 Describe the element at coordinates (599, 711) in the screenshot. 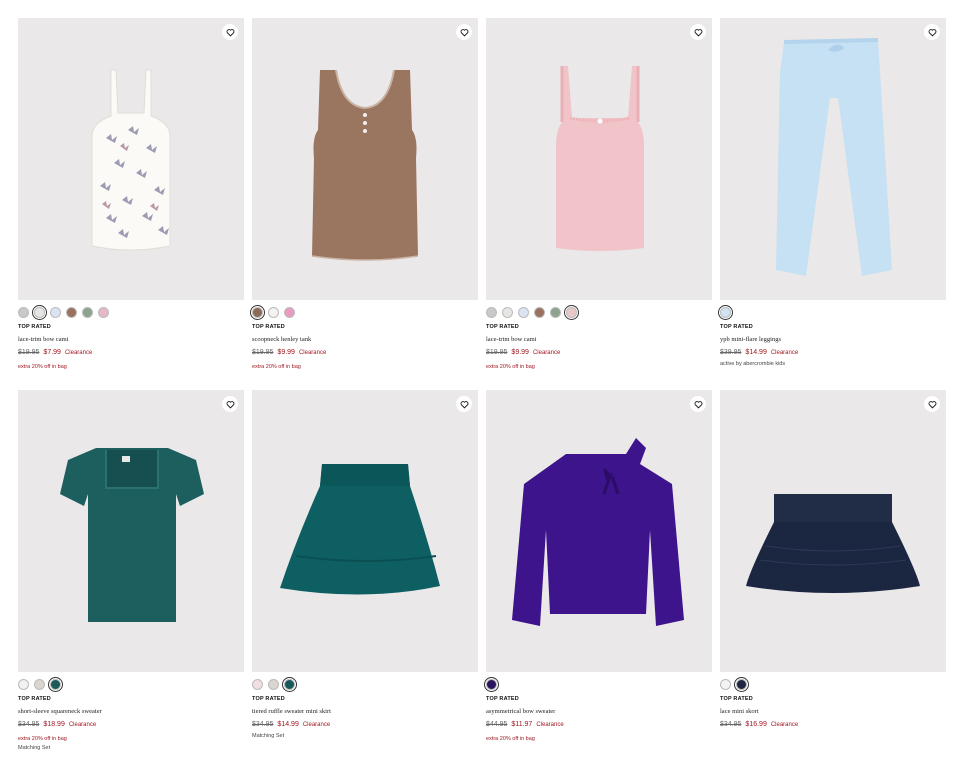

I see `product-name: asymmetrical bow sweater` at that location.